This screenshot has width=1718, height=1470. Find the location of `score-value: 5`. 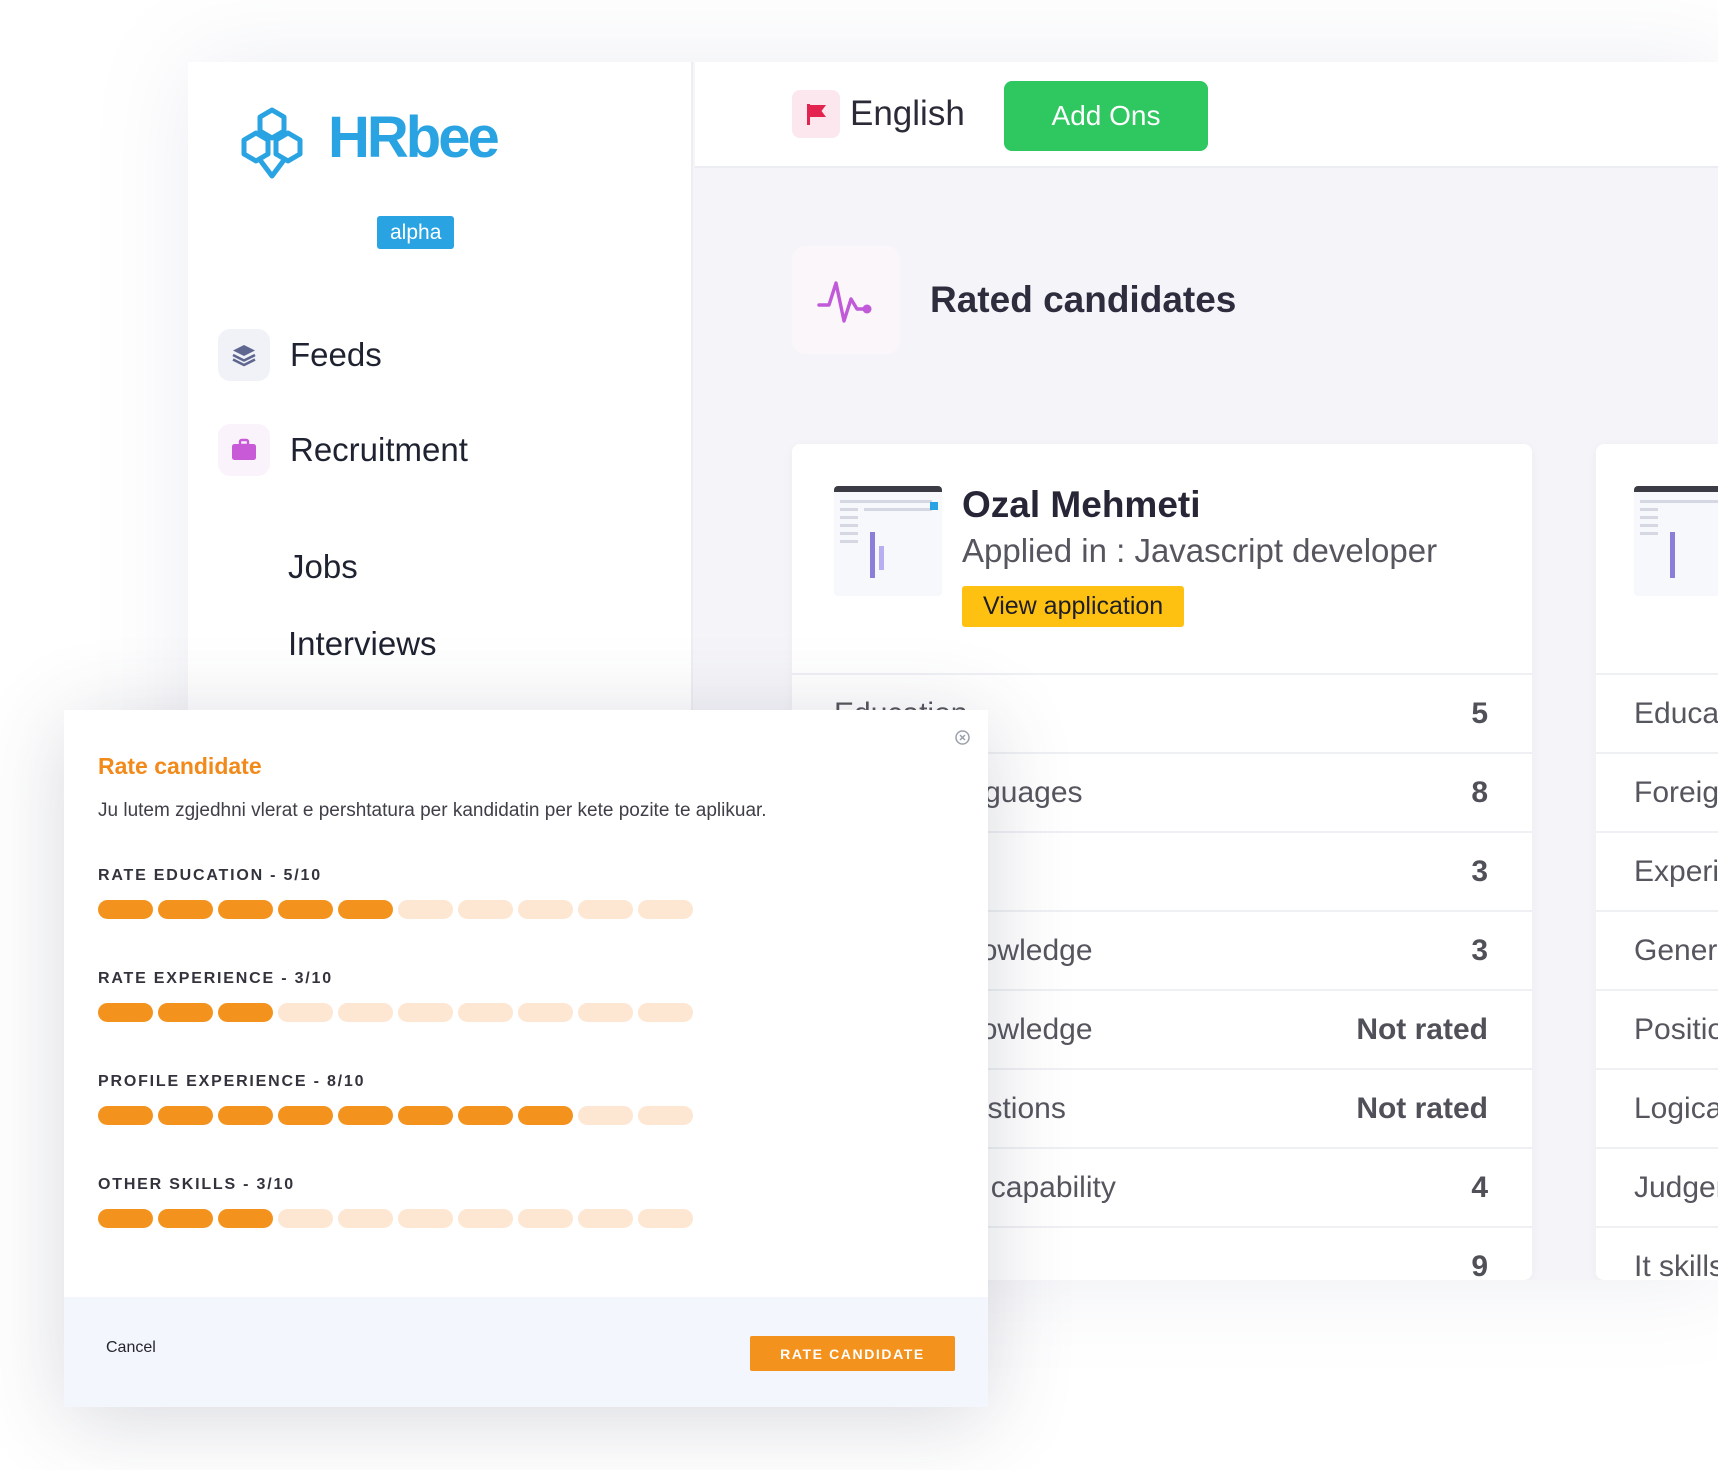

score-value: 5 is located at coordinates (1479, 713).